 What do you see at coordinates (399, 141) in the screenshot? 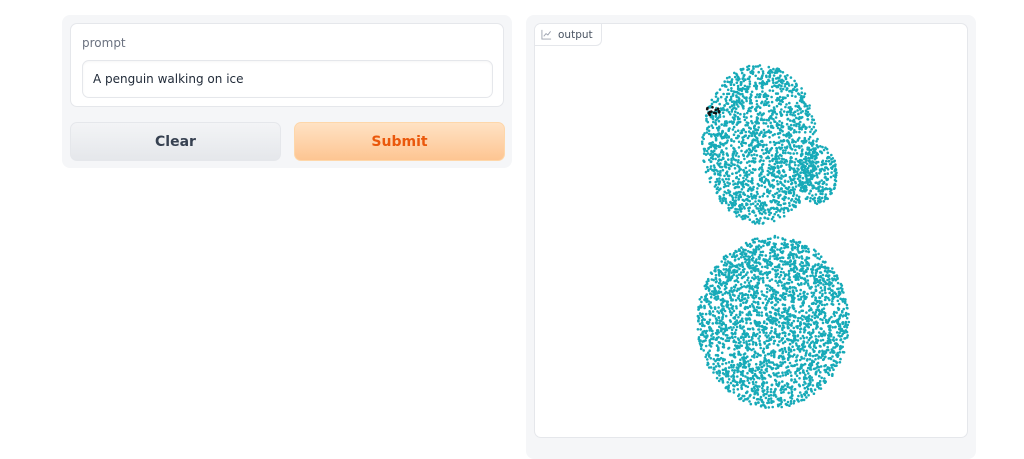
I see `submit-button: Submit` at bounding box center [399, 141].